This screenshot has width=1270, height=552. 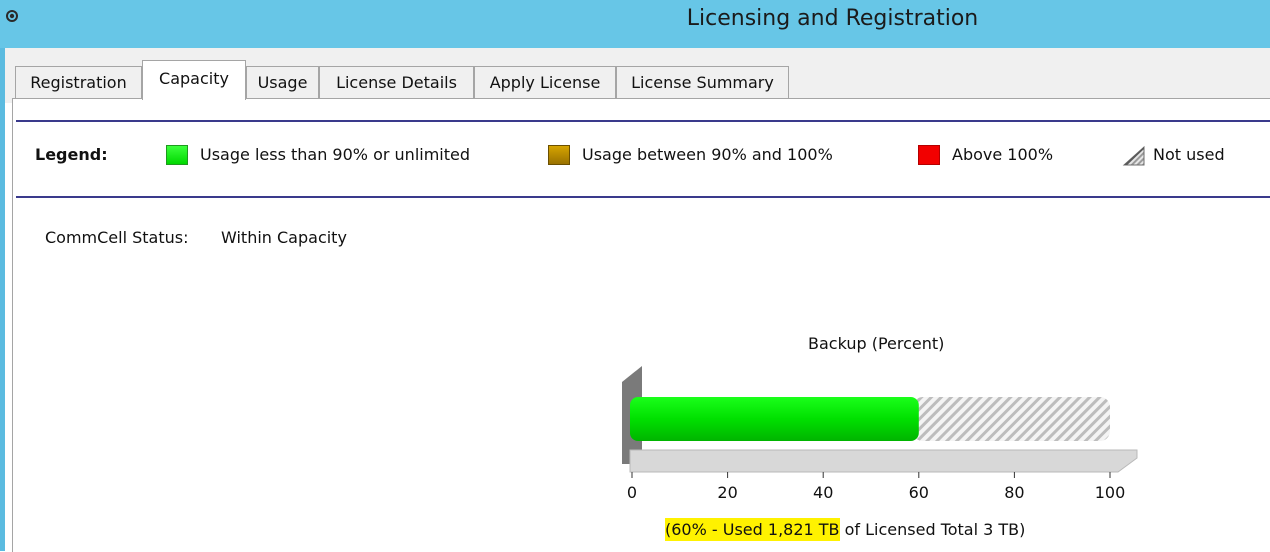 What do you see at coordinates (876, 343) in the screenshot?
I see `chart-title: Backup (Percent)` at bounding box center [876, 343].